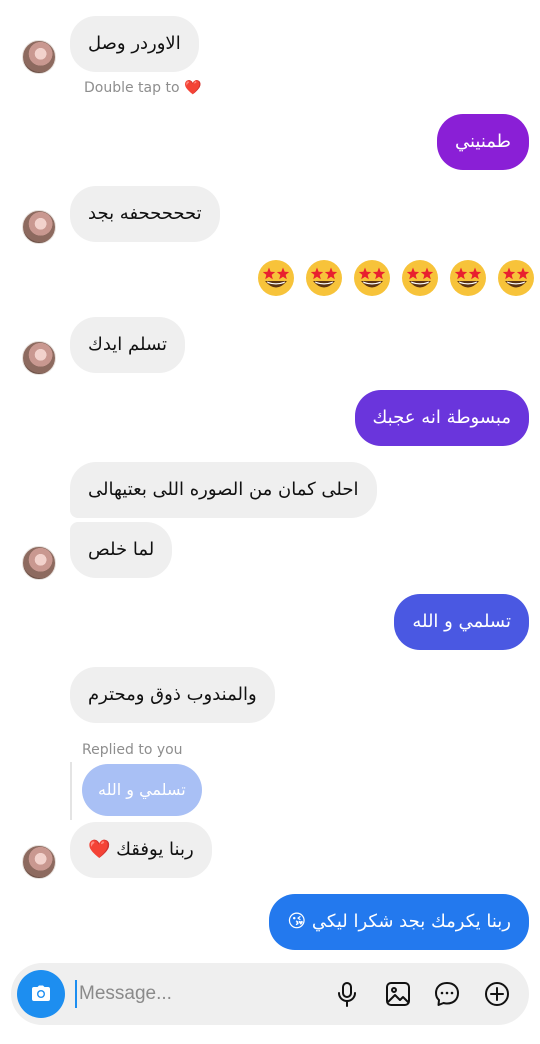  I want to click on message-bubble-incoming: والمندوب ذوق ومحترم, so click(172, 695).